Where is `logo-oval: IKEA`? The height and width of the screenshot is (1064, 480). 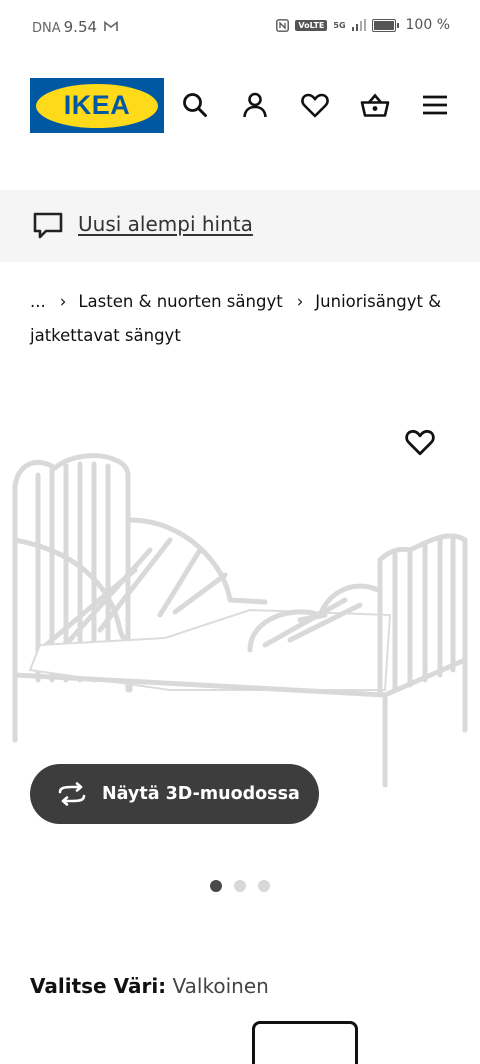 logo-oval: IKEA is located at coordinates (97, 105).